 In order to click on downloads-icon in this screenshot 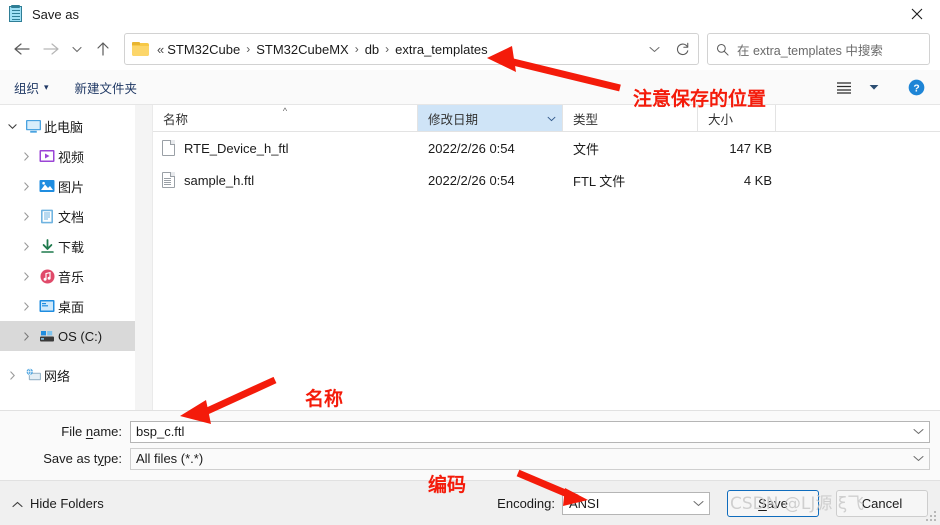, I will do `click(47, 246)`.